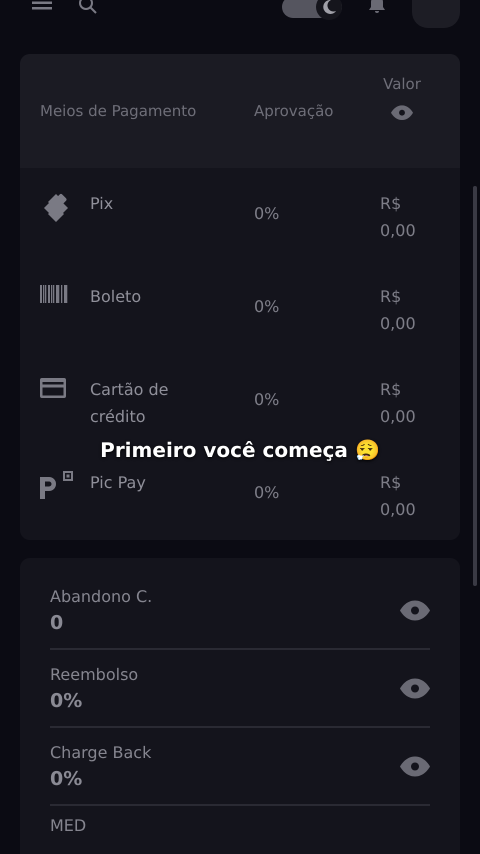  Describe the element at coordinates (116, 297) in the screenshot. I see `method-name: Boleto` at that location.